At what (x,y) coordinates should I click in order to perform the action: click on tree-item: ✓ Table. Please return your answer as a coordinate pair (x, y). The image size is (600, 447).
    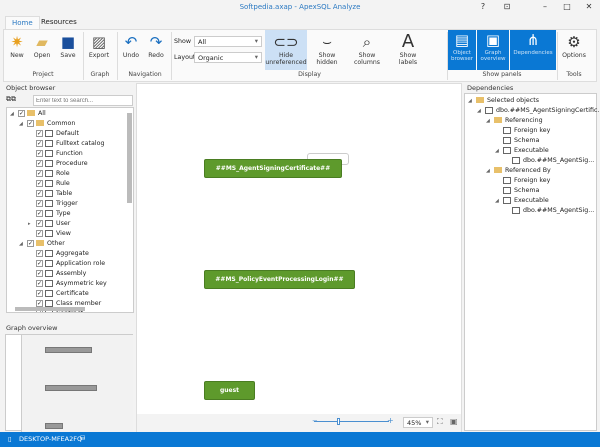
    Looking at the image, I should click on (70, 194).